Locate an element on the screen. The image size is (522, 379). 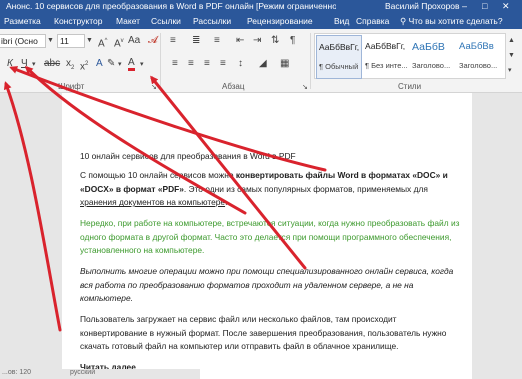
group-label-font: Шрифт is located at coordinates (71, 86).